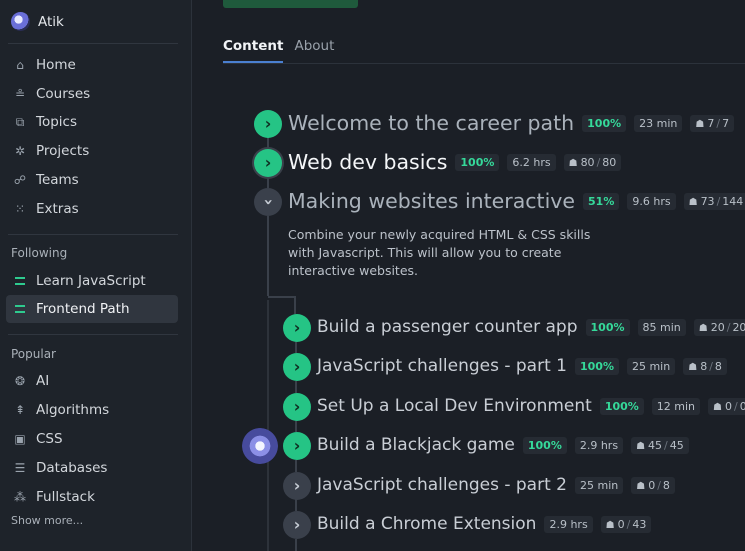 The height and width of the screenshot is (551, 745). What do you see at coordinates (37, 21) in the screenshot?
I see `user-menu: Atik` at bounding box center [37, 21].